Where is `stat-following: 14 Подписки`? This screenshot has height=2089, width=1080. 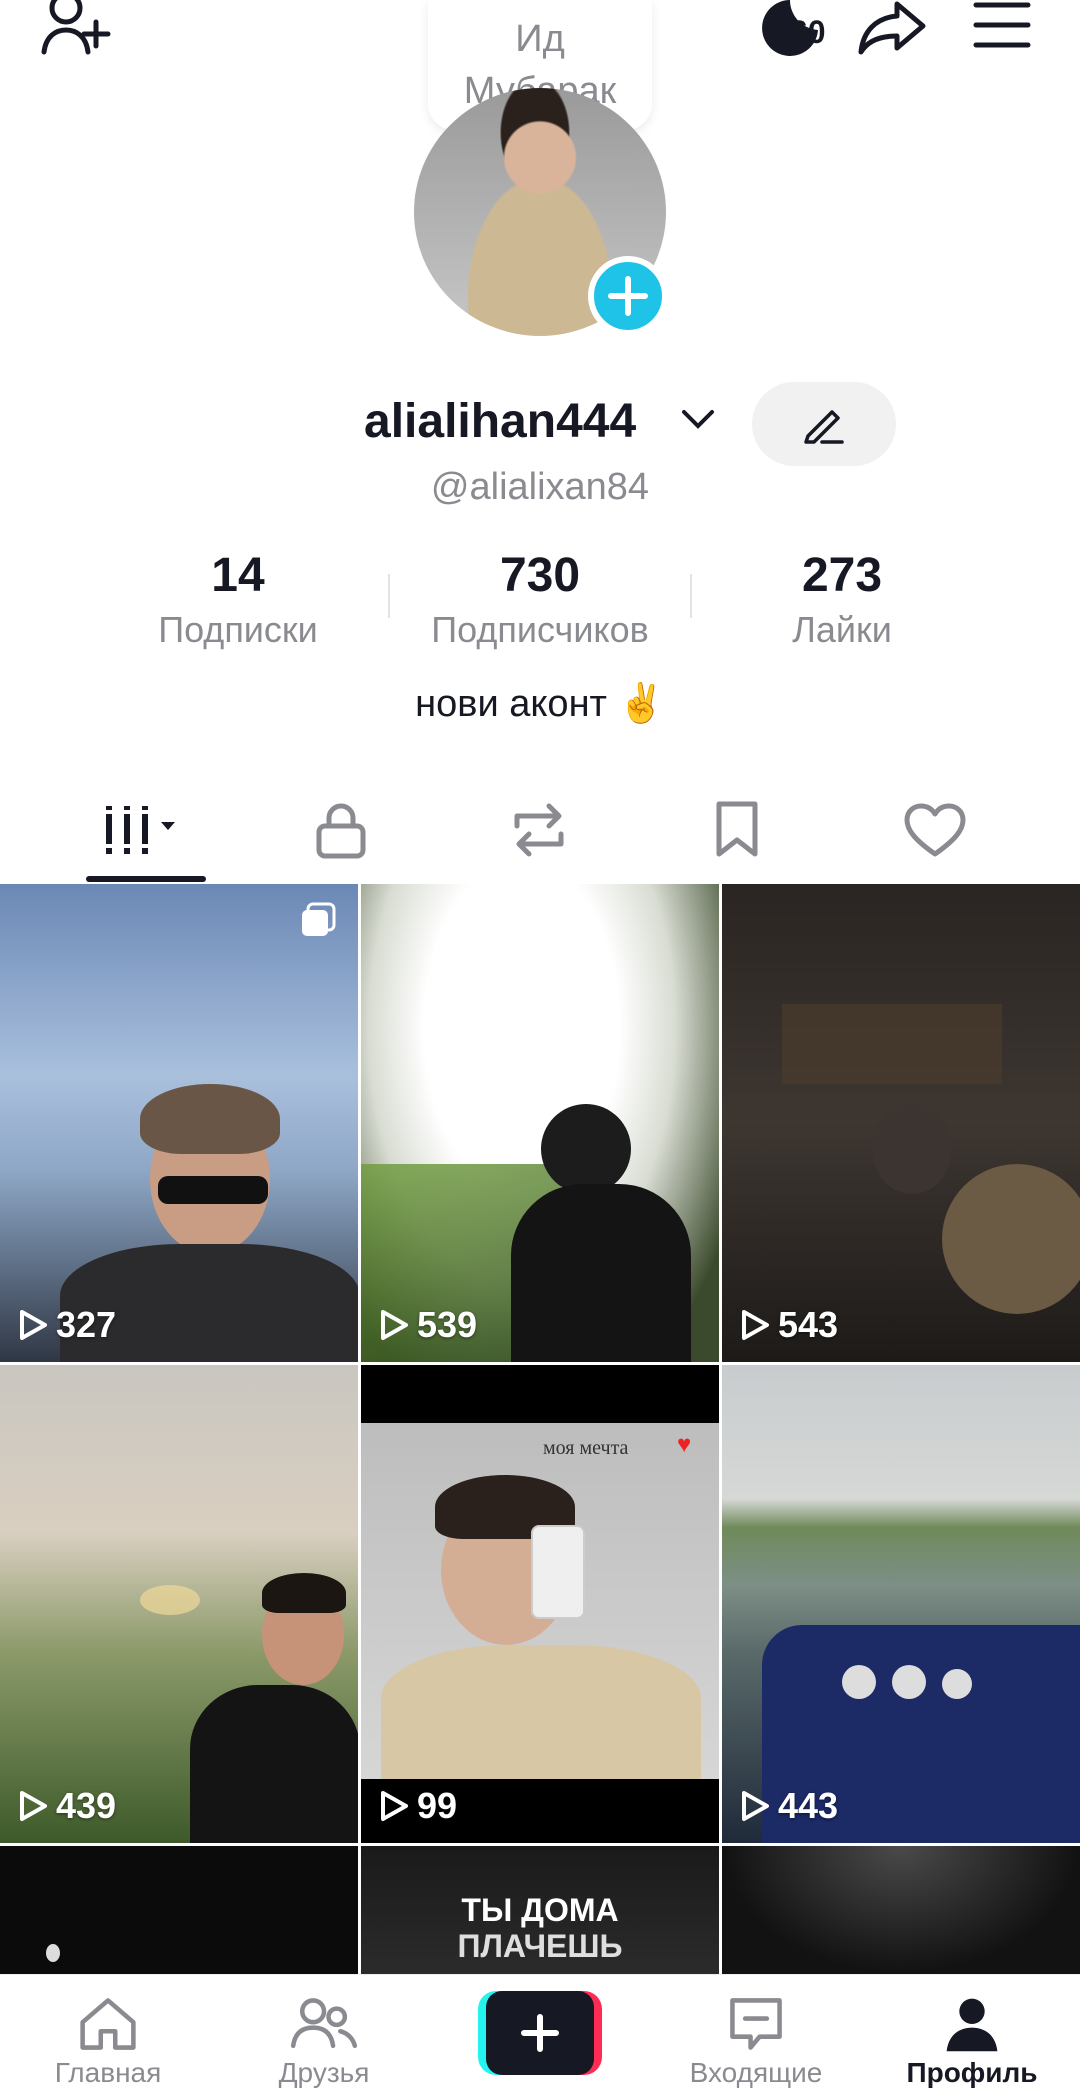
stat-following: 14 Подписки is located at coordinates (238, 602).